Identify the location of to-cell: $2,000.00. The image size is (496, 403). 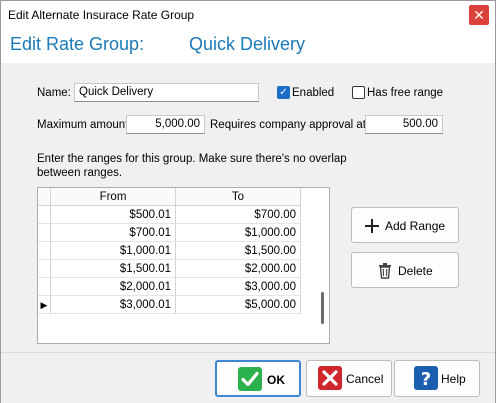
(238, 269).